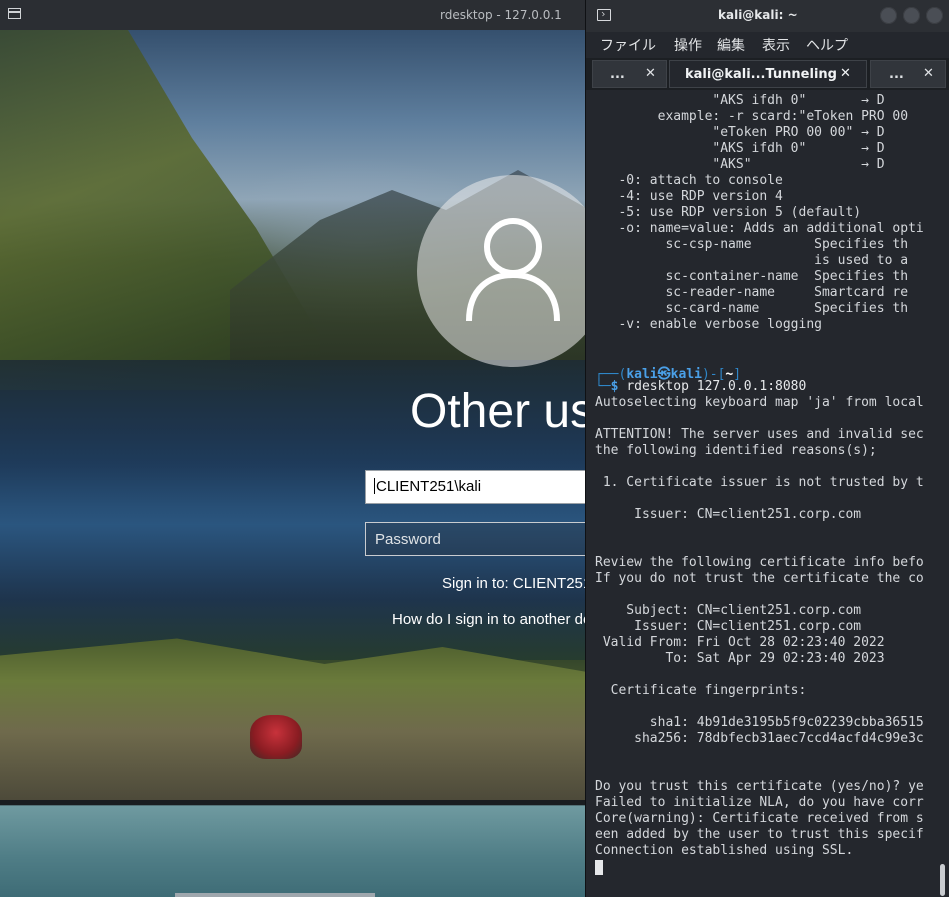 Image resolution: width=949 pixels, height=897 pixels. Describe the element at coordinates (724, 850) in the screenshot. I see `output-line: Connection established using SSL.` at that location.